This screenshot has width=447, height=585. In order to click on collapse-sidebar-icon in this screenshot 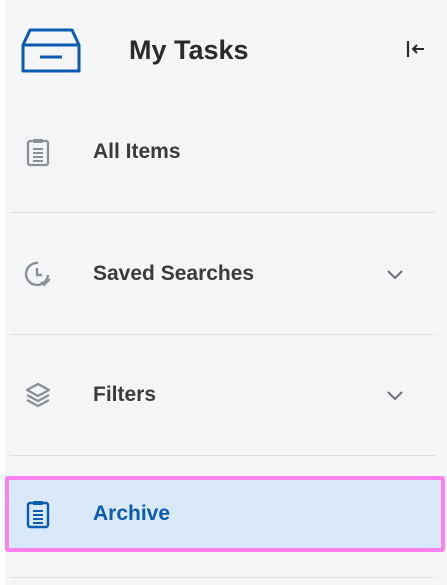, I will do `click(416, 49)`.